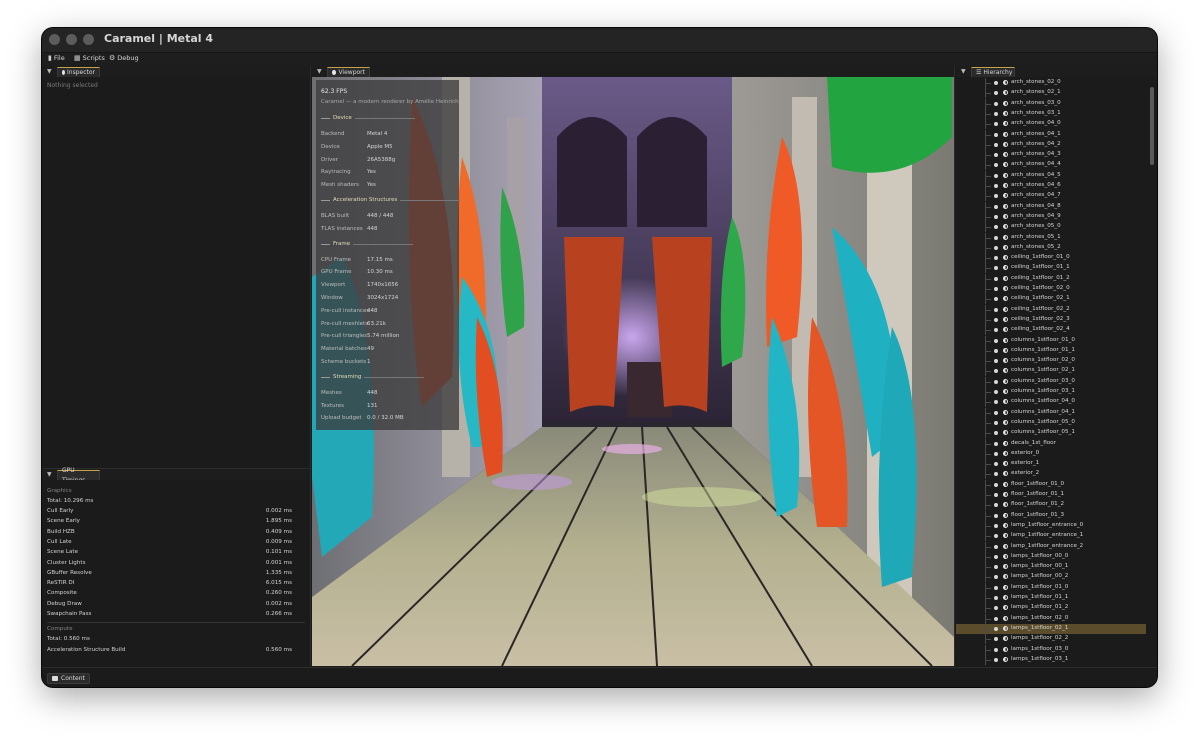  What do you see at coordinates (1051, 206) in the screenshot?
I see `hierarchy-item: arch_stones_04_8` at bounding box center [1051, 206].